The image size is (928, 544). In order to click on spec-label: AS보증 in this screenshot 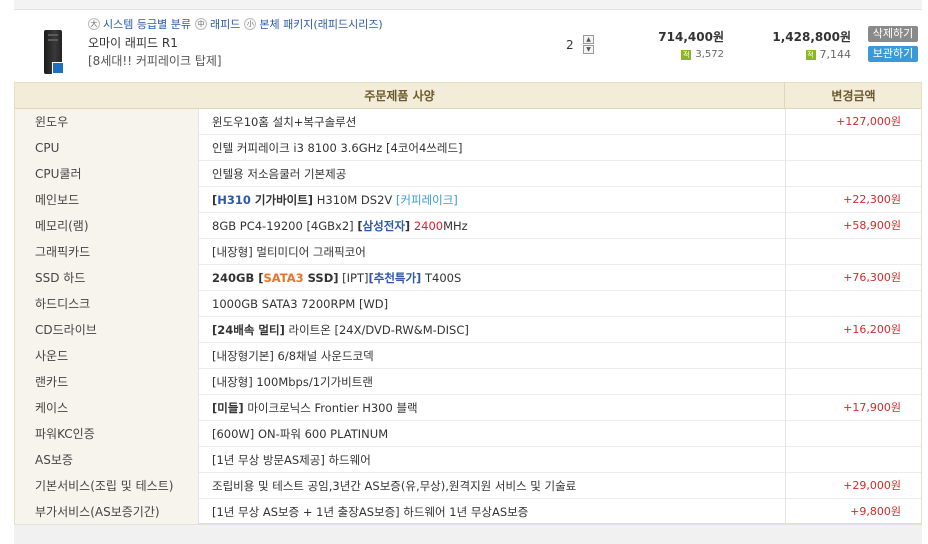, I will do `click(107, 460)`.